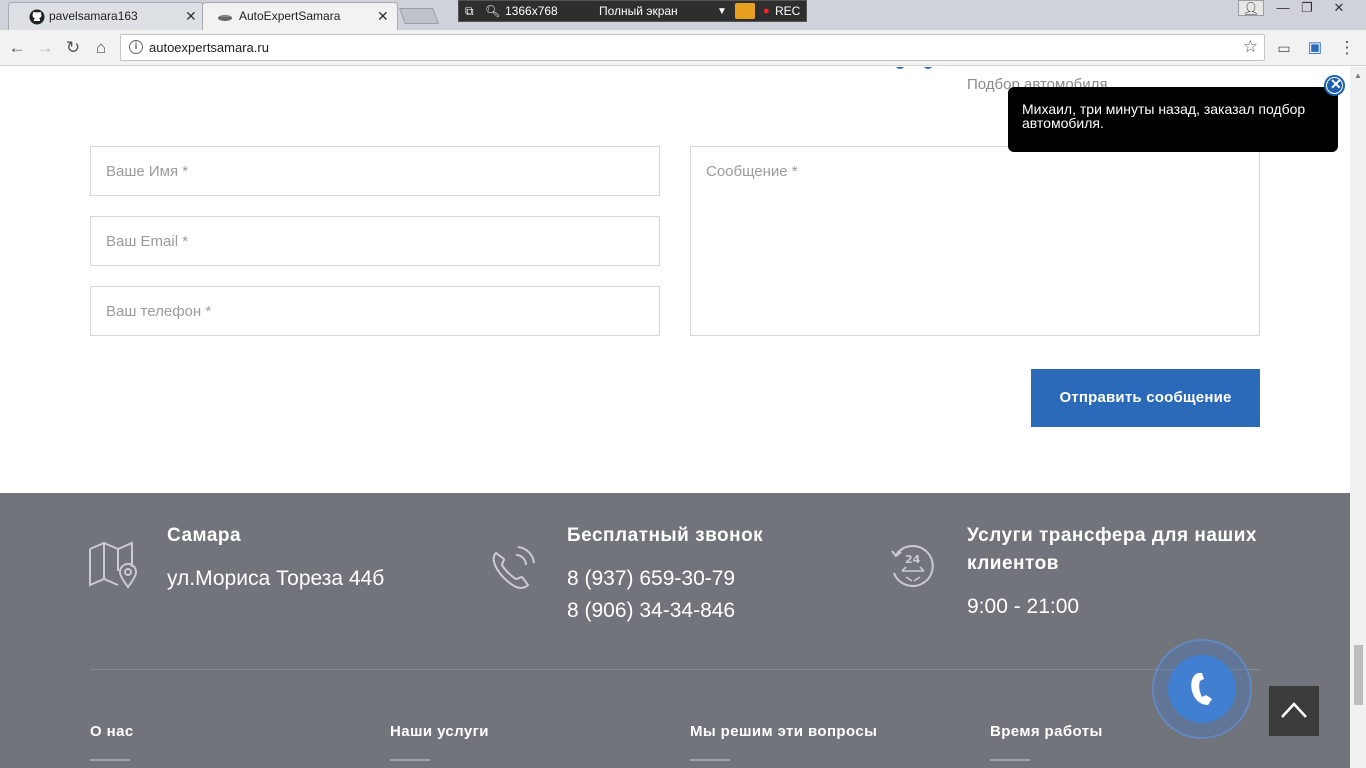 Image resolution: width=1366 pixels, height=768 pixels. Describe the element at coordinates (1307, 9) in the screenshot. I see `restore-button: ❐` at that location.